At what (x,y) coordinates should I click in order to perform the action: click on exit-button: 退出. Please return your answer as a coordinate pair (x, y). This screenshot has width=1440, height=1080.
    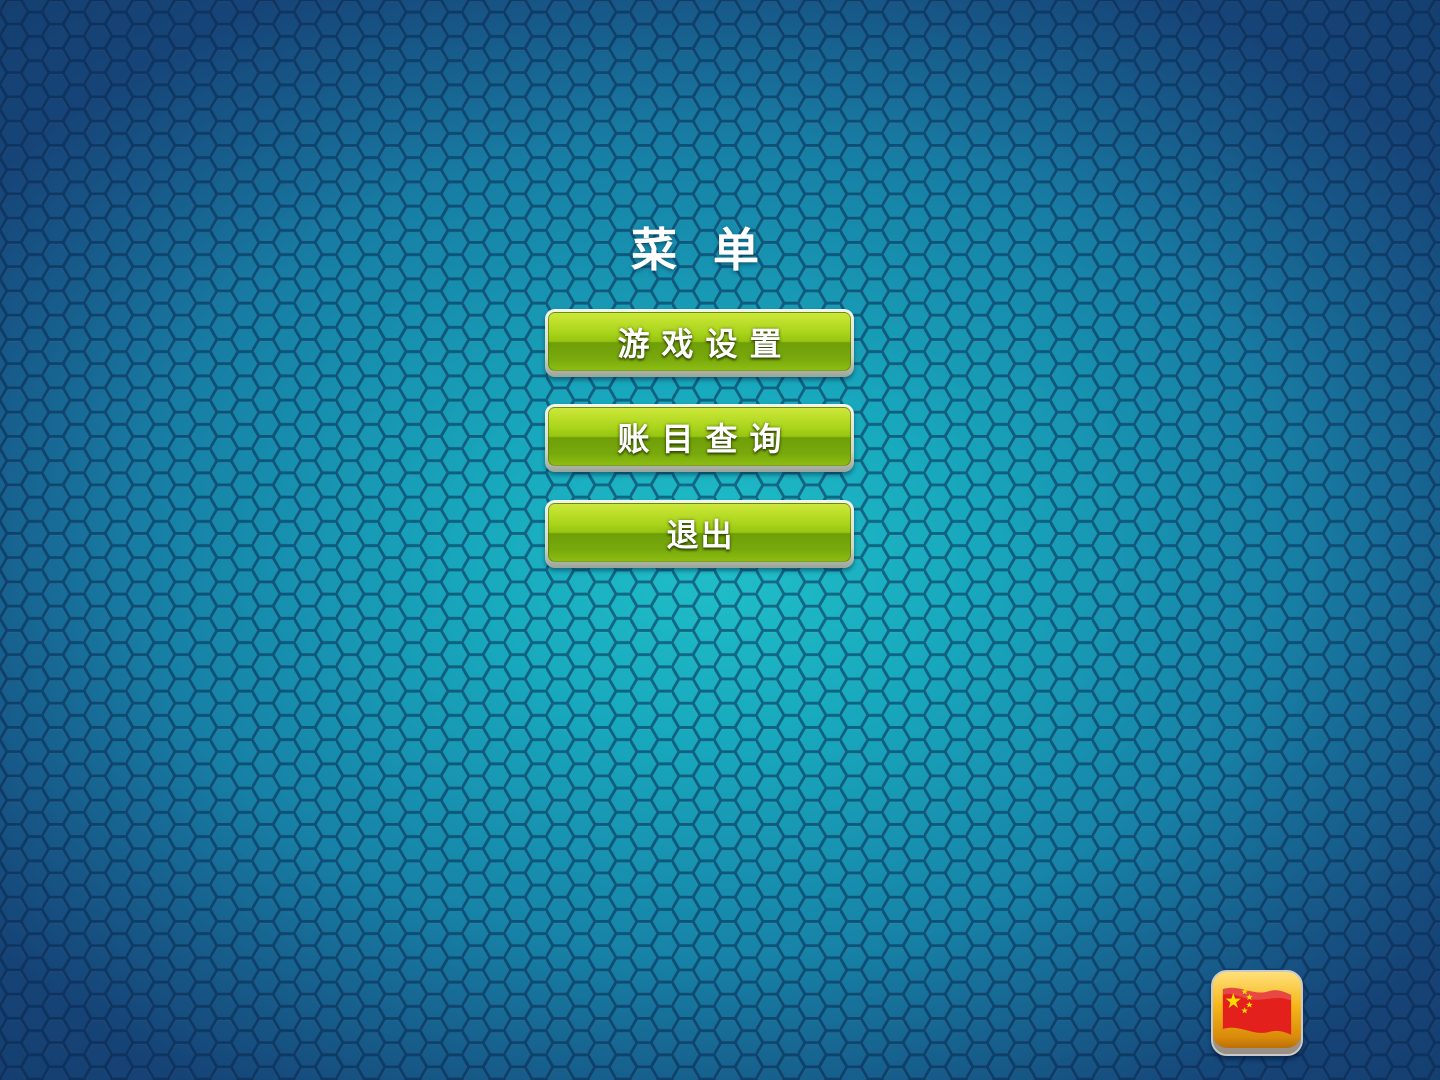
    Looking at the image, I should click on (699, 534).